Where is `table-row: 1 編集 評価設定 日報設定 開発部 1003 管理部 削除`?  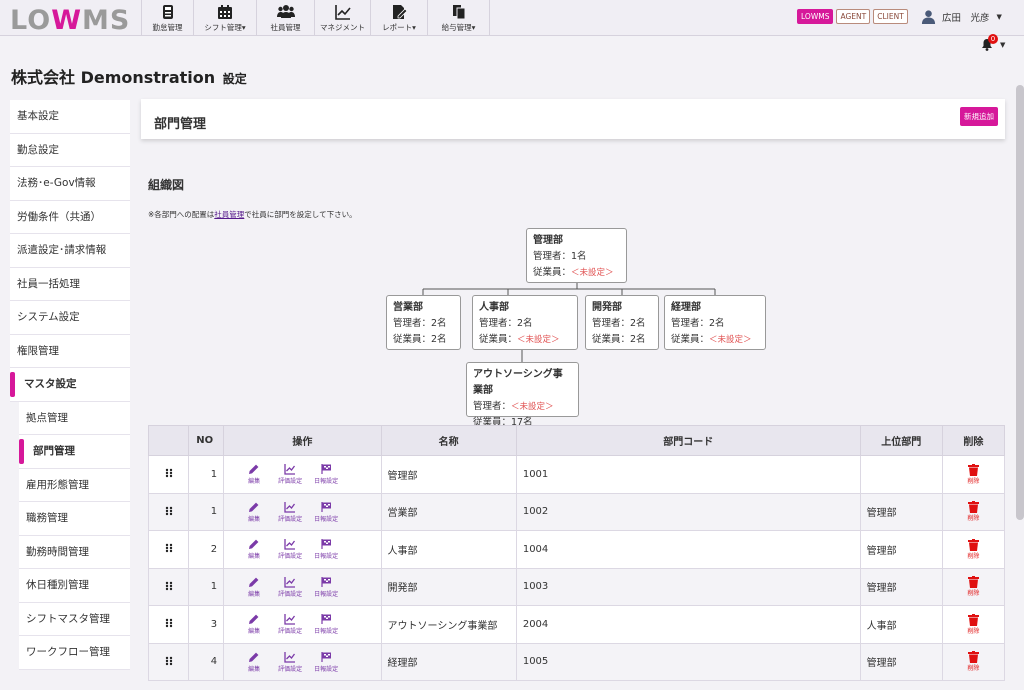 table-row: 1 編集 評価設定 日報設定 開発部 1003 管理部 削除 is located at coordinates (576, 586).